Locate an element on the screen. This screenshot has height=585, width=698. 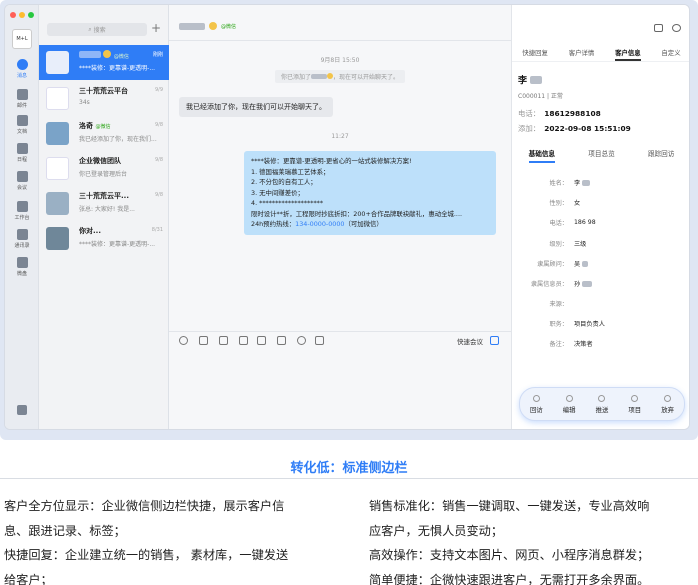
avatar: M+L is located at coordinates (22, 39).